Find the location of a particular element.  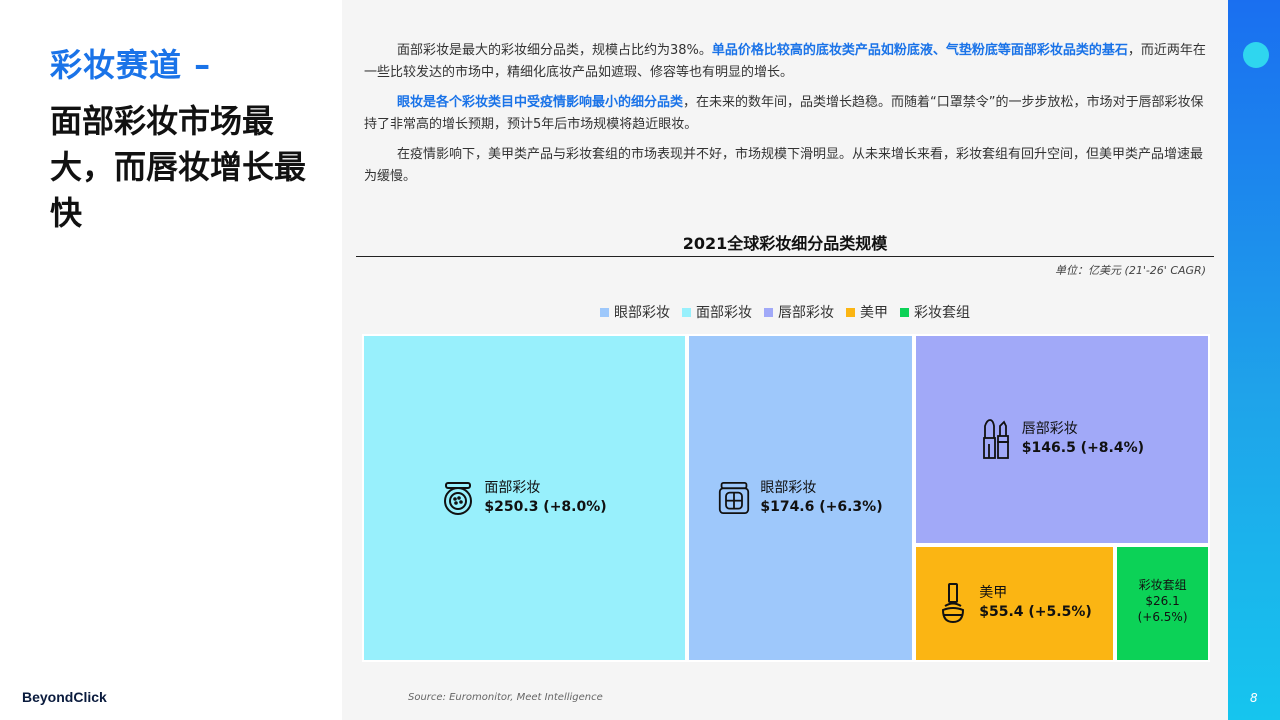

tile-value: $55.4 (+5.5%) is located at coordinates (1035, 612).